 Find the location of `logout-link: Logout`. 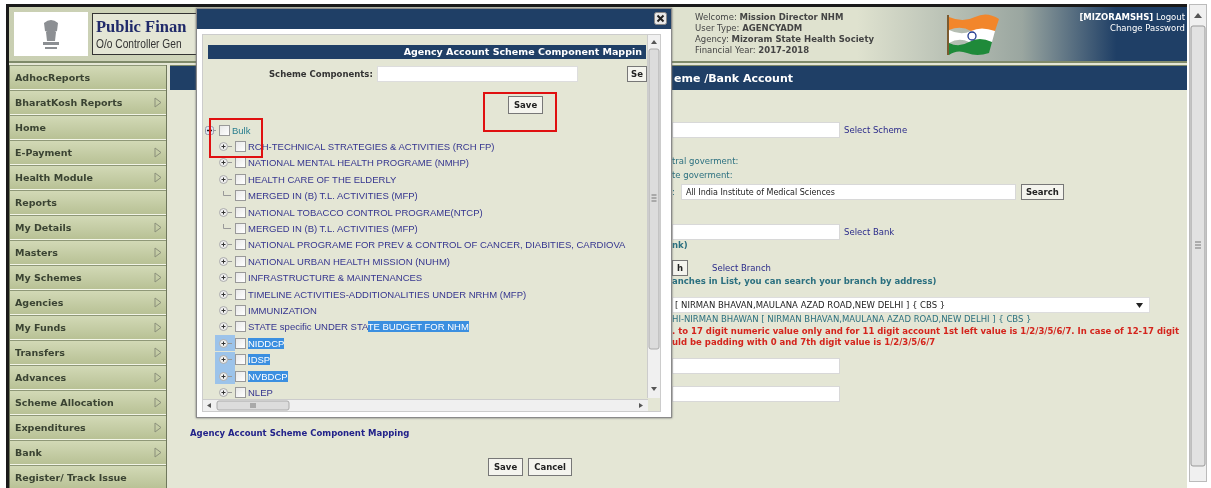

logout-link: Logout is located at coordinates (1170, 17).